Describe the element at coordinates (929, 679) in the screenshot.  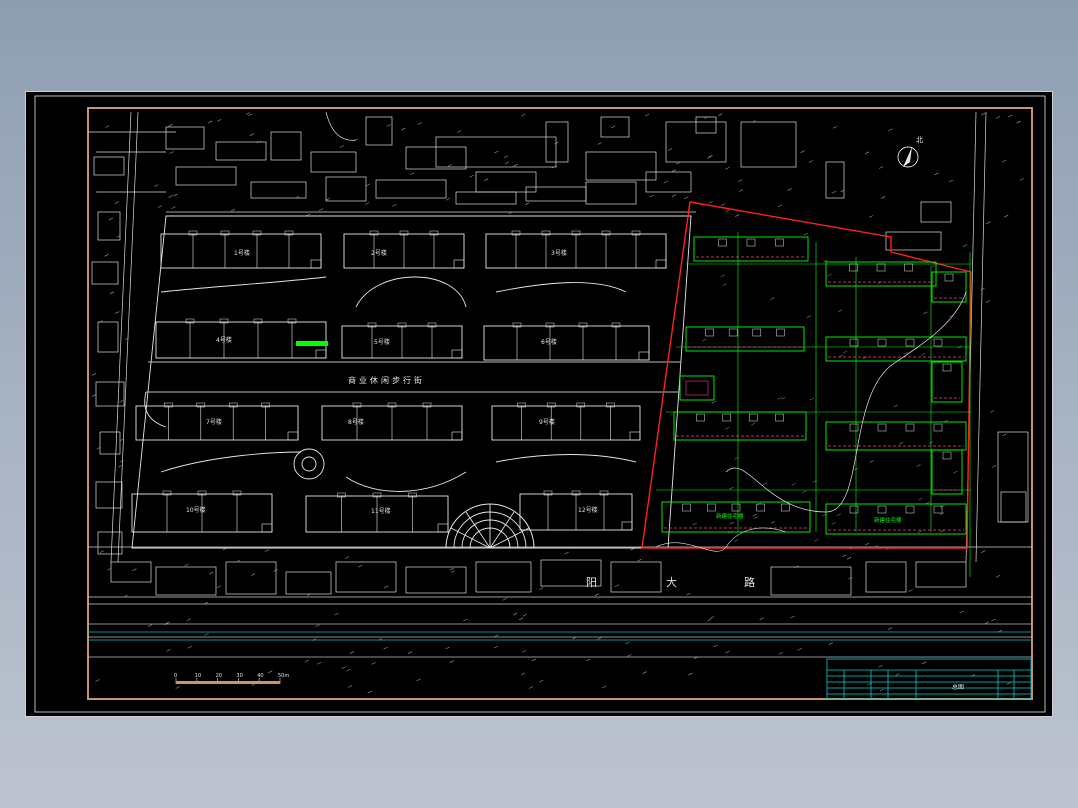
I see `title-block` at that location.